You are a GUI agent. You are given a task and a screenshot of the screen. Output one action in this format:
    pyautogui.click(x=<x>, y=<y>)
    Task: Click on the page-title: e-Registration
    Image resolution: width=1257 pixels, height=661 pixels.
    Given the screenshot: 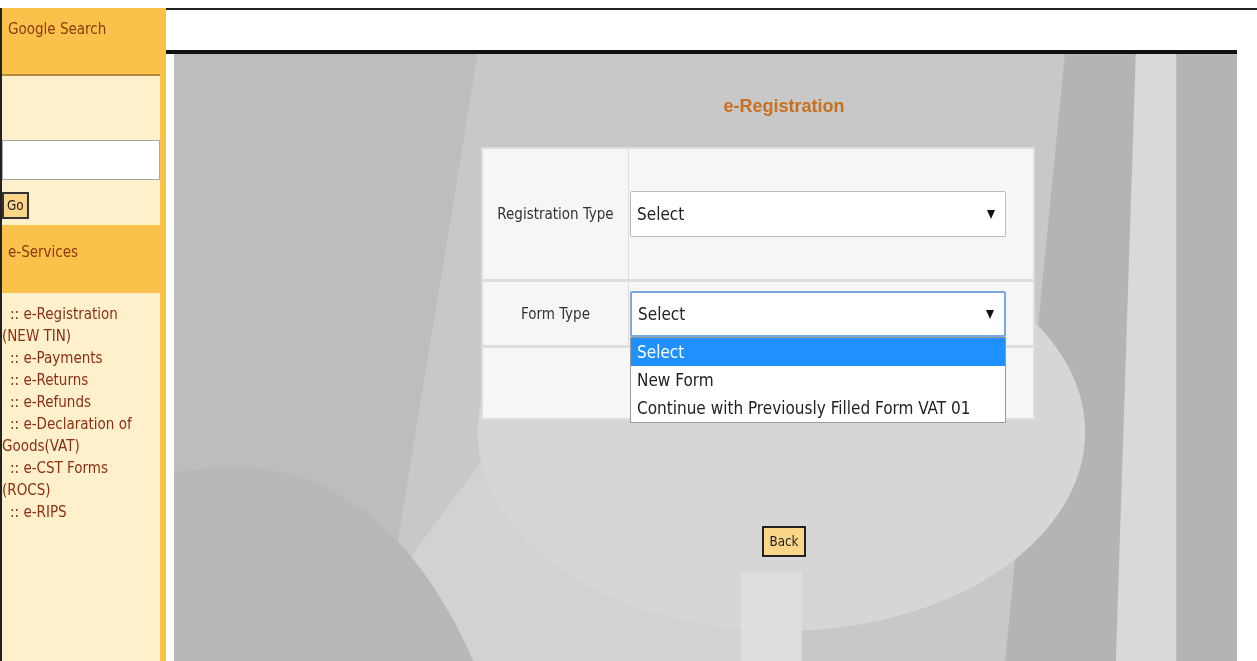 What is the action you would take?
    pyautogui.click(x=784, y=106)
    